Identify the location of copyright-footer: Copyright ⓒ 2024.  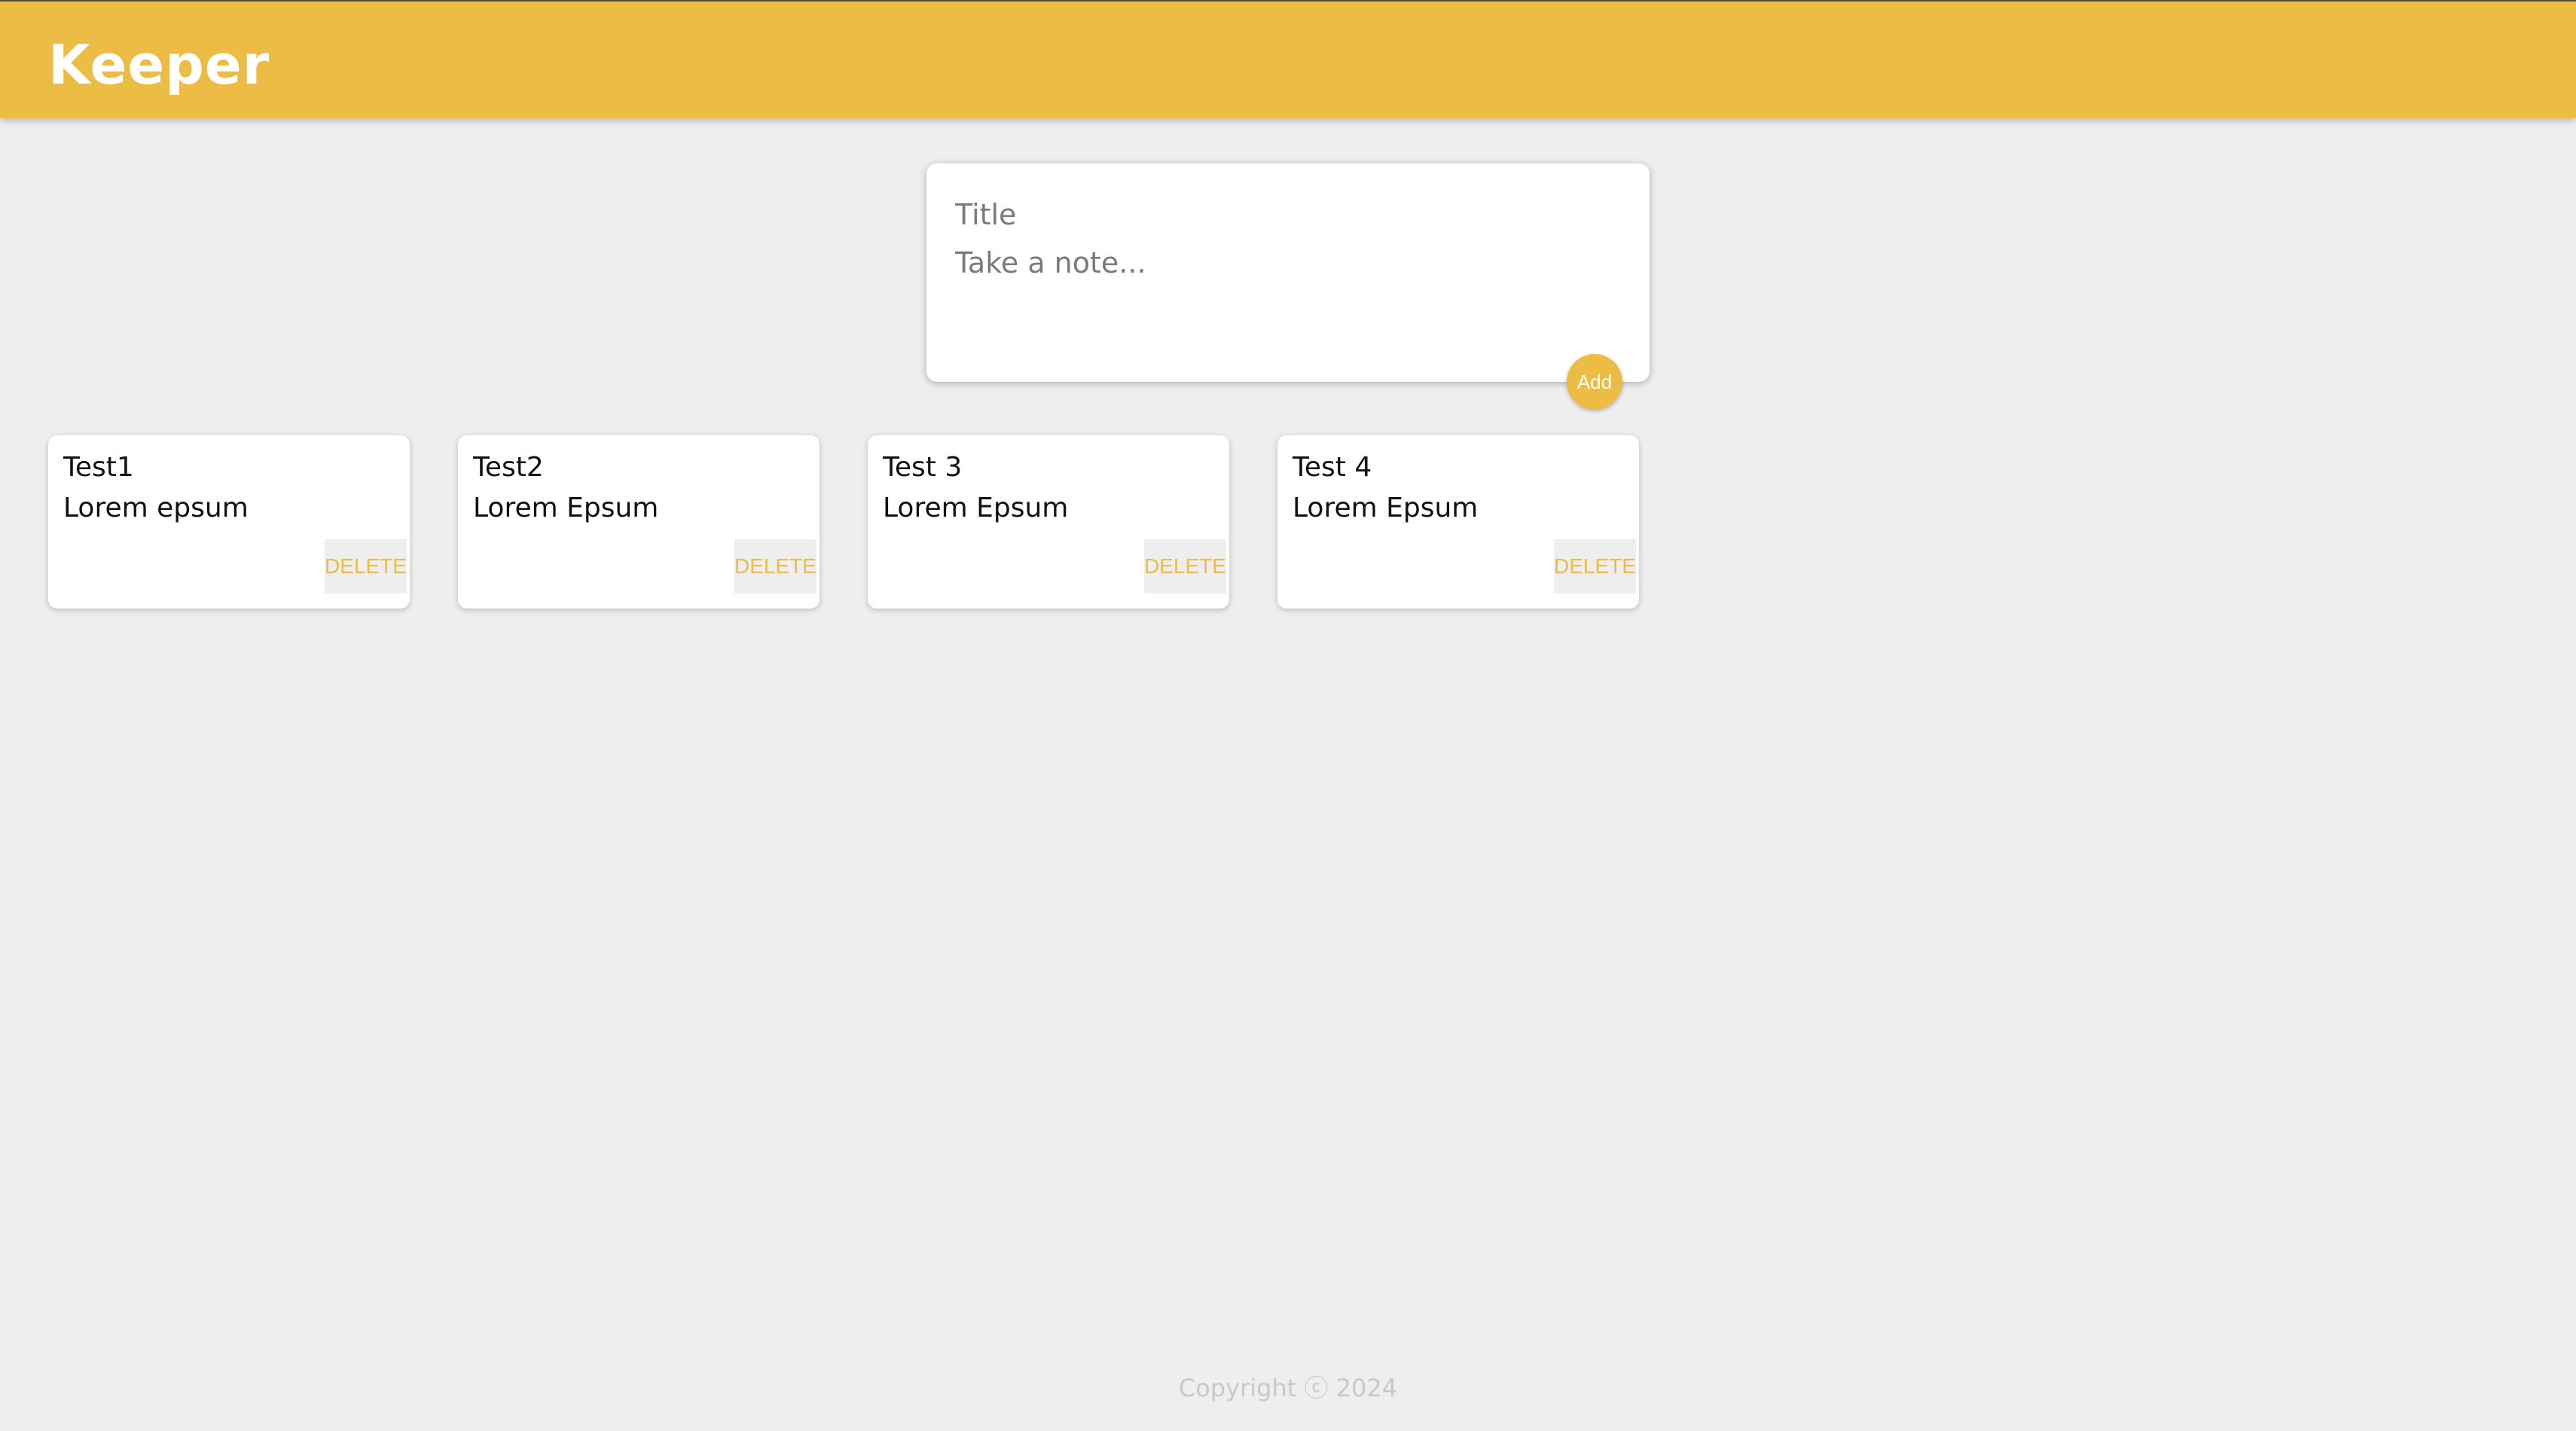
(1288, 1388).